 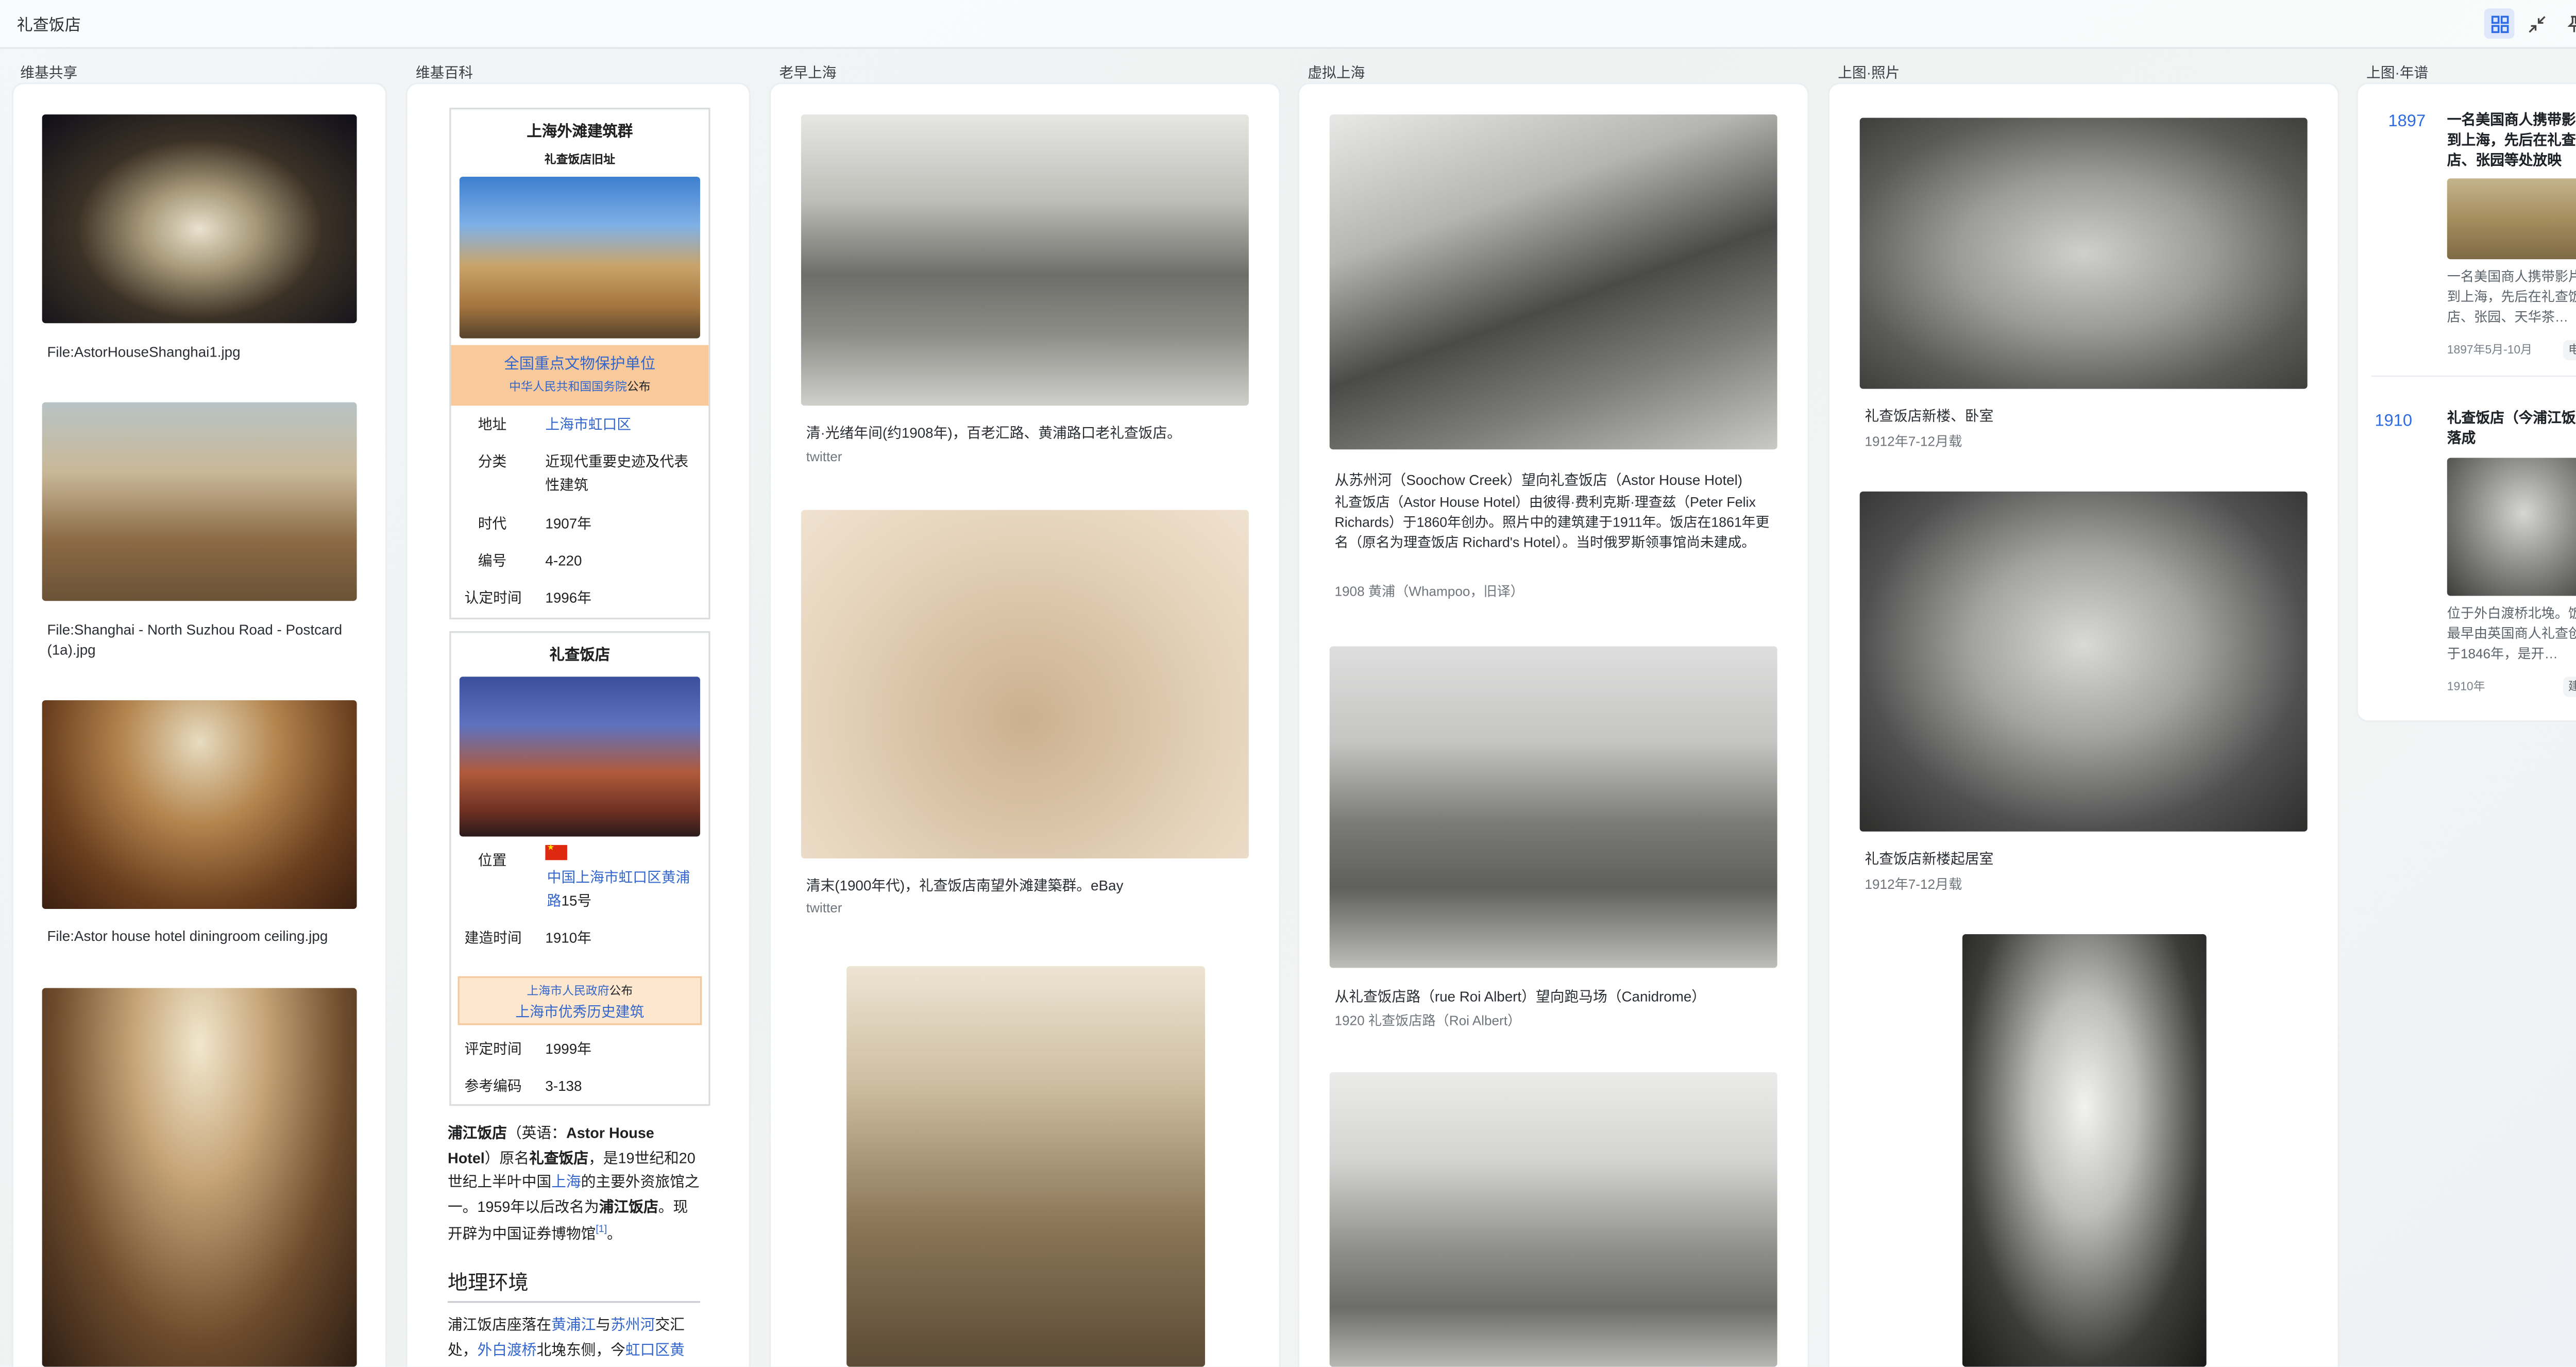 What do you see at coordinates (556, 851) in the screenshot?
I see `china-flag-icon: ★` at bounding box center [556, 851].